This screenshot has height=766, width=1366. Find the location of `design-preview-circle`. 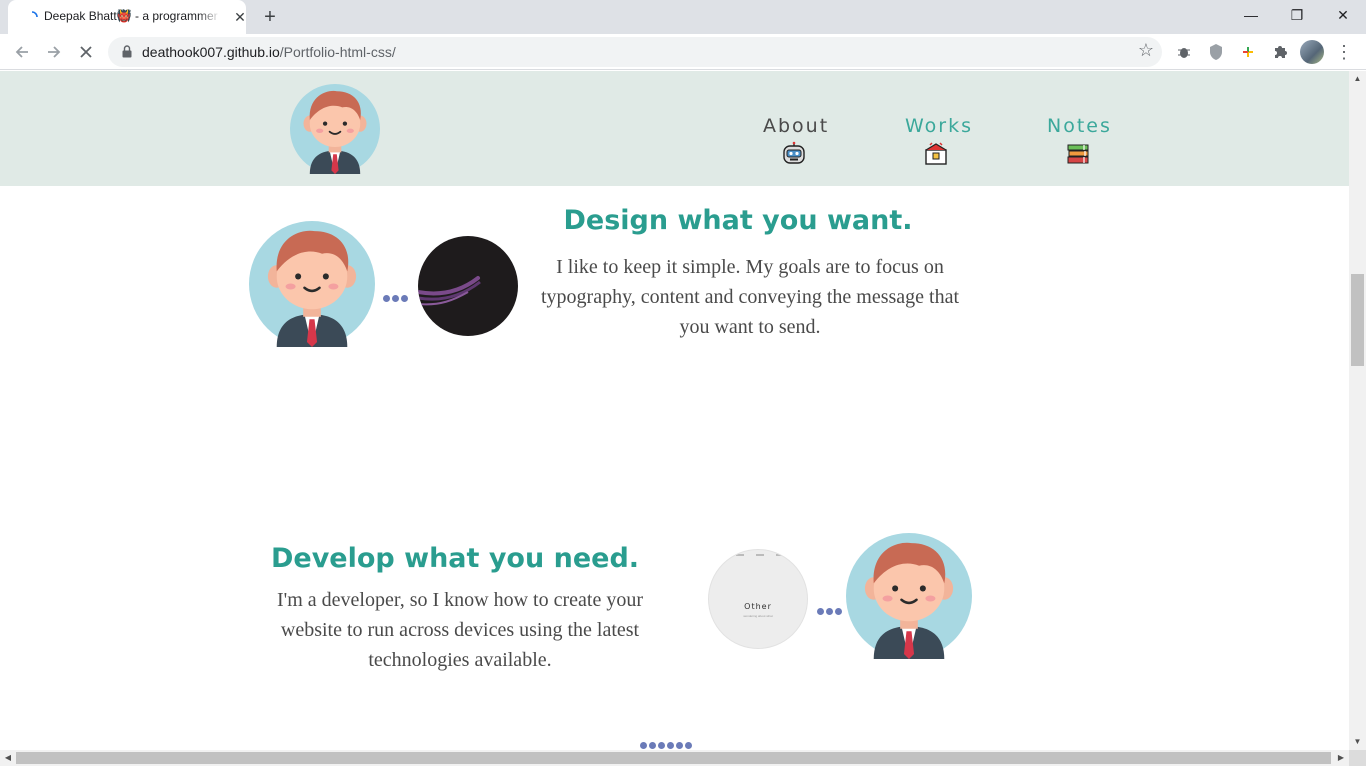

design-preview-circle is located at coordinates (468, 286).